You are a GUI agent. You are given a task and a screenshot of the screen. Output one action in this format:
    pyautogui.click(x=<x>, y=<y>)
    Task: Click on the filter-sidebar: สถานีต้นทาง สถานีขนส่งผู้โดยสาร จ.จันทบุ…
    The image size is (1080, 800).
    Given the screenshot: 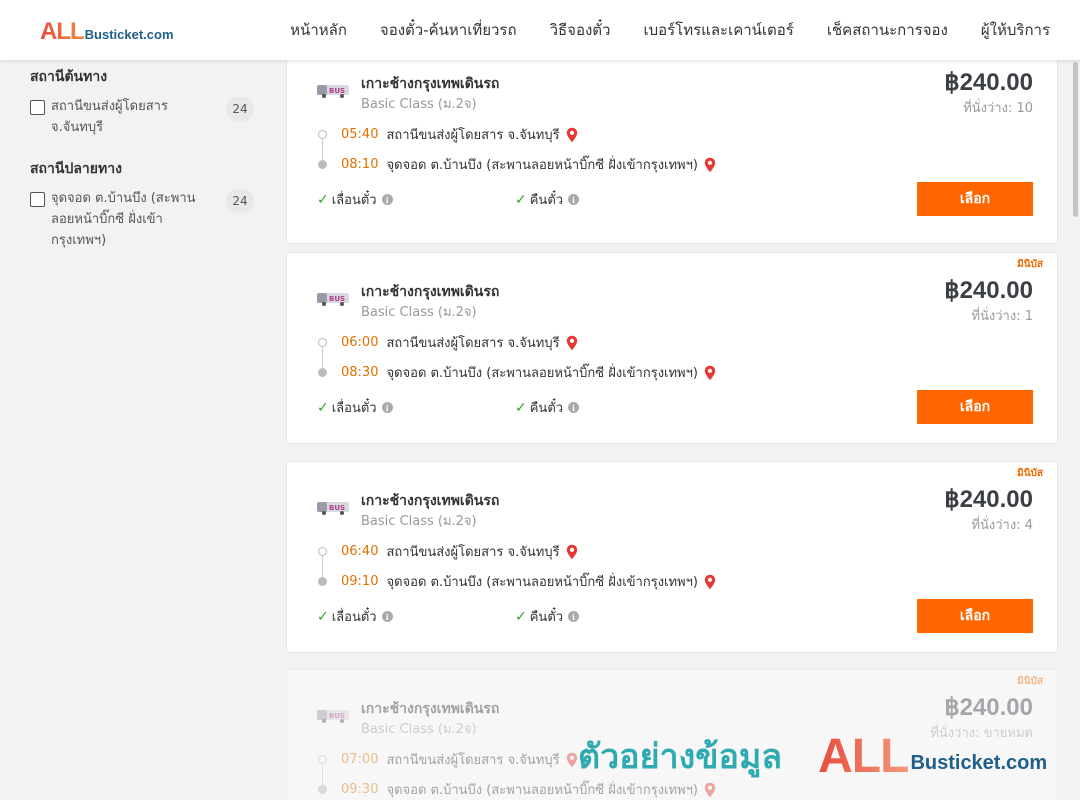 What is the action you would take?
    pyautogui.click(x=145, y=165)
    